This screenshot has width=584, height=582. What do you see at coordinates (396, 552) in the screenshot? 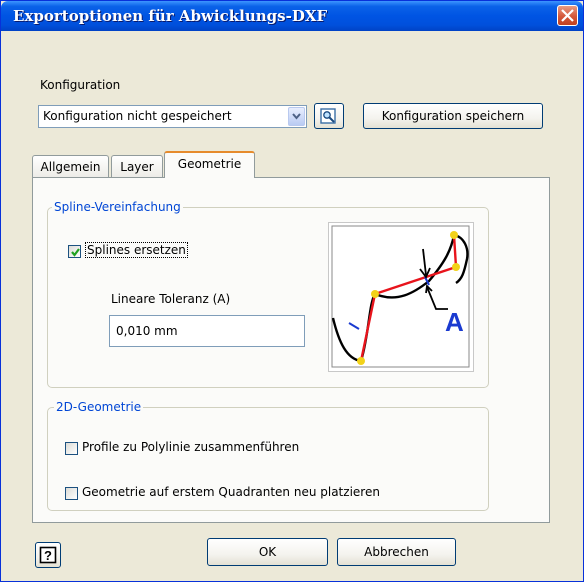
I see `cancel-button: Abbrechen` at bounding box center [396, 552].